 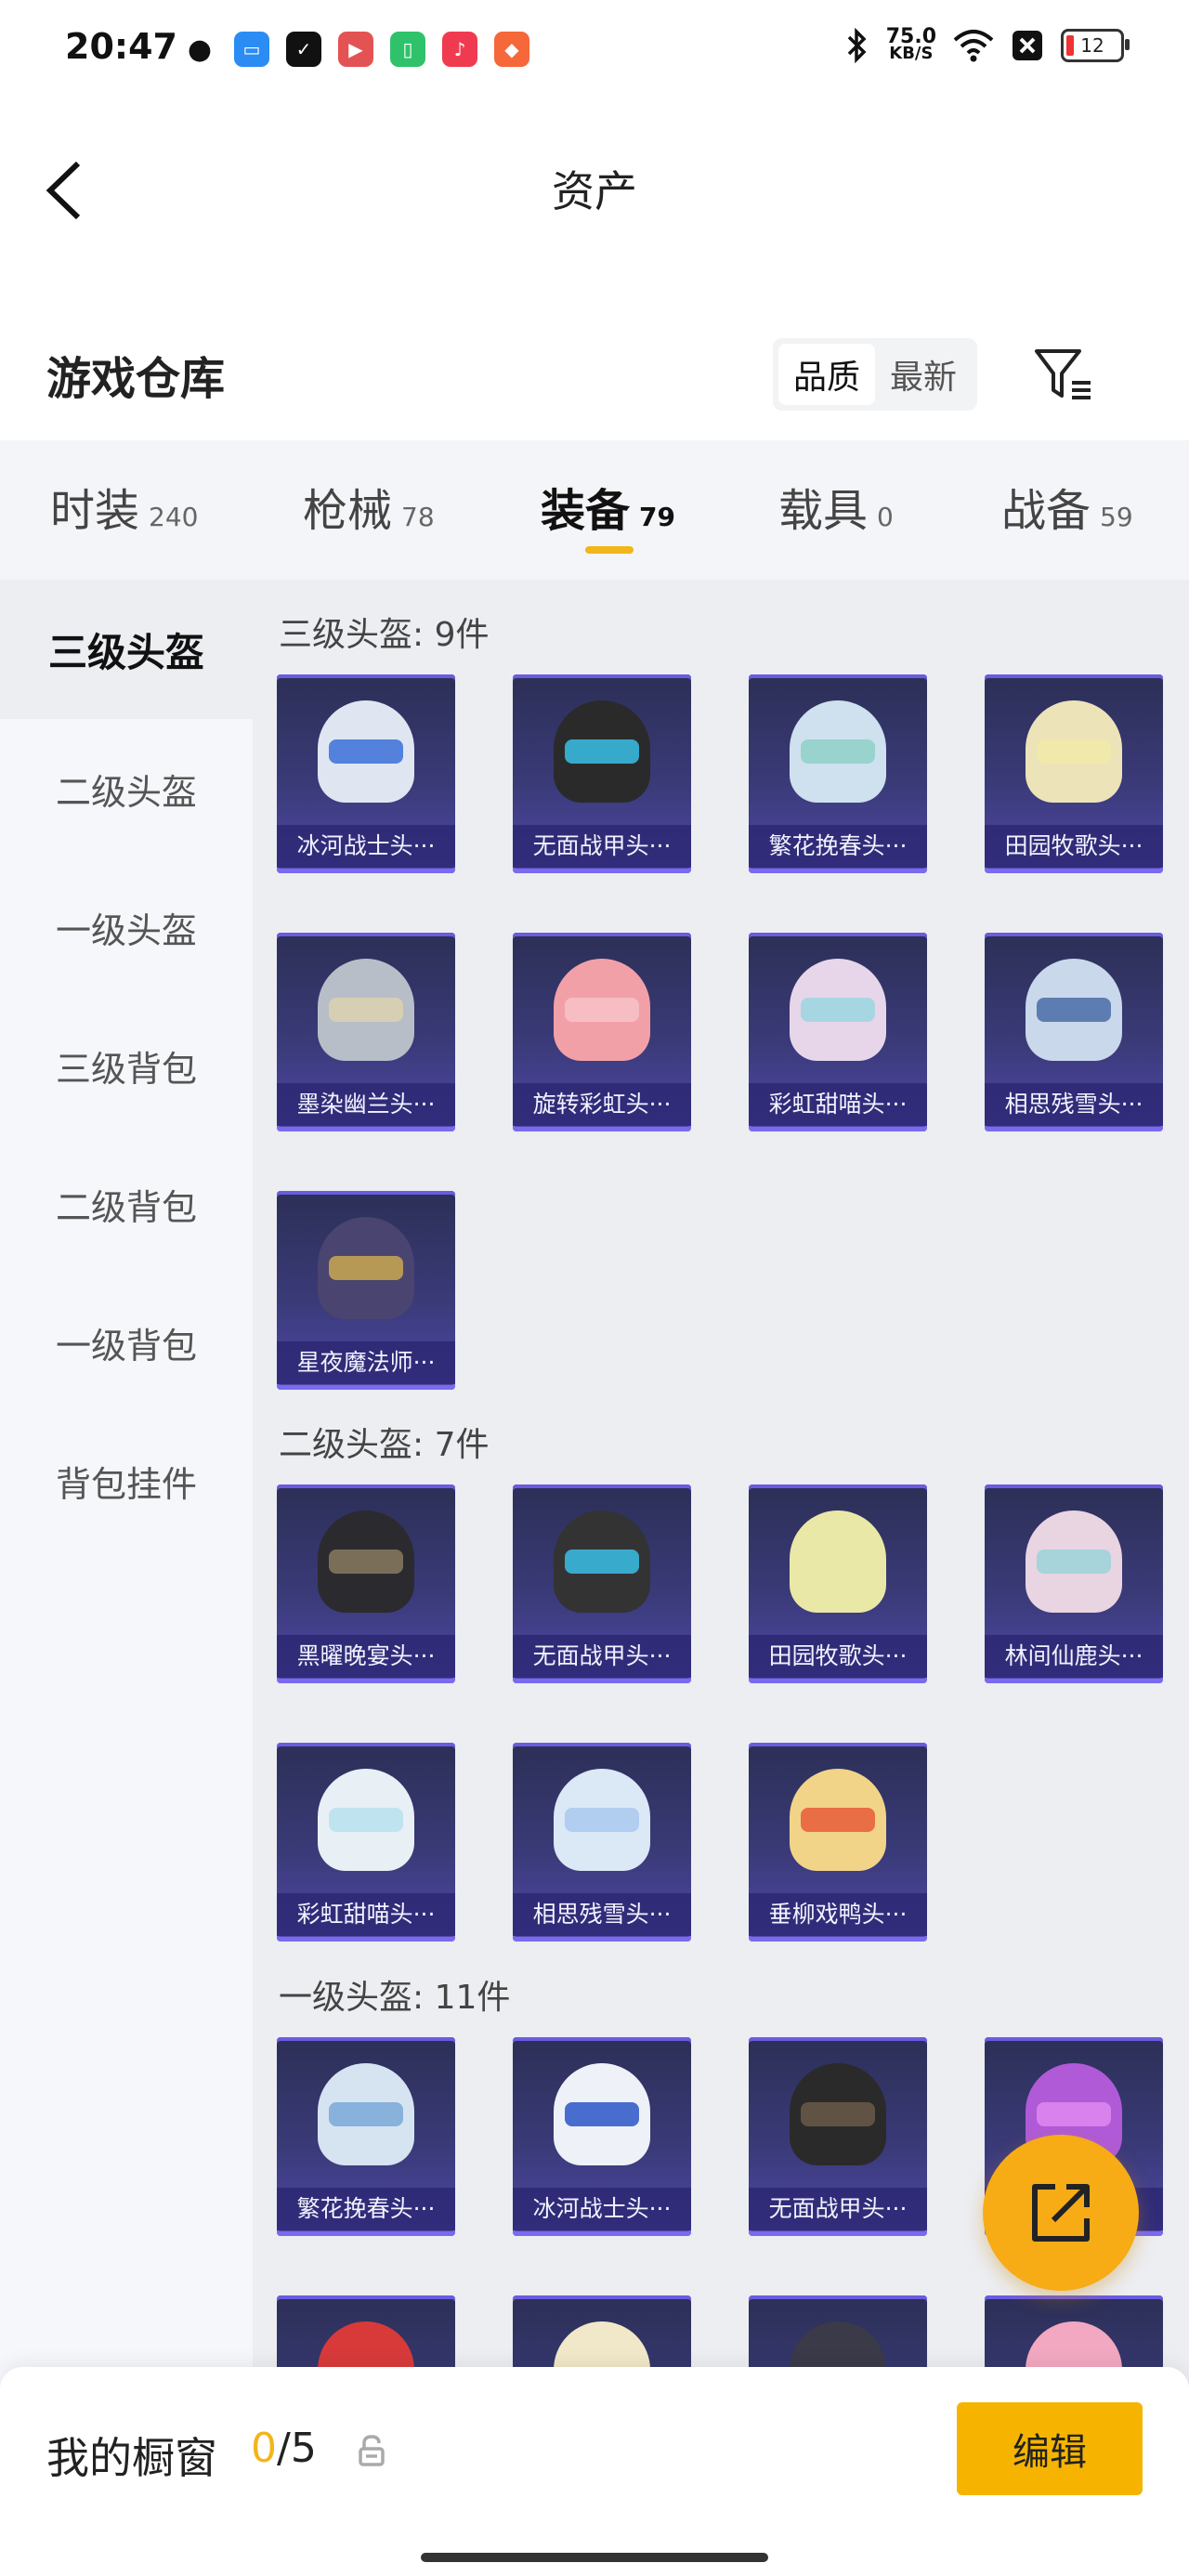 I want to click on sort-latest-button: 最新, so click(x=923, y=375).